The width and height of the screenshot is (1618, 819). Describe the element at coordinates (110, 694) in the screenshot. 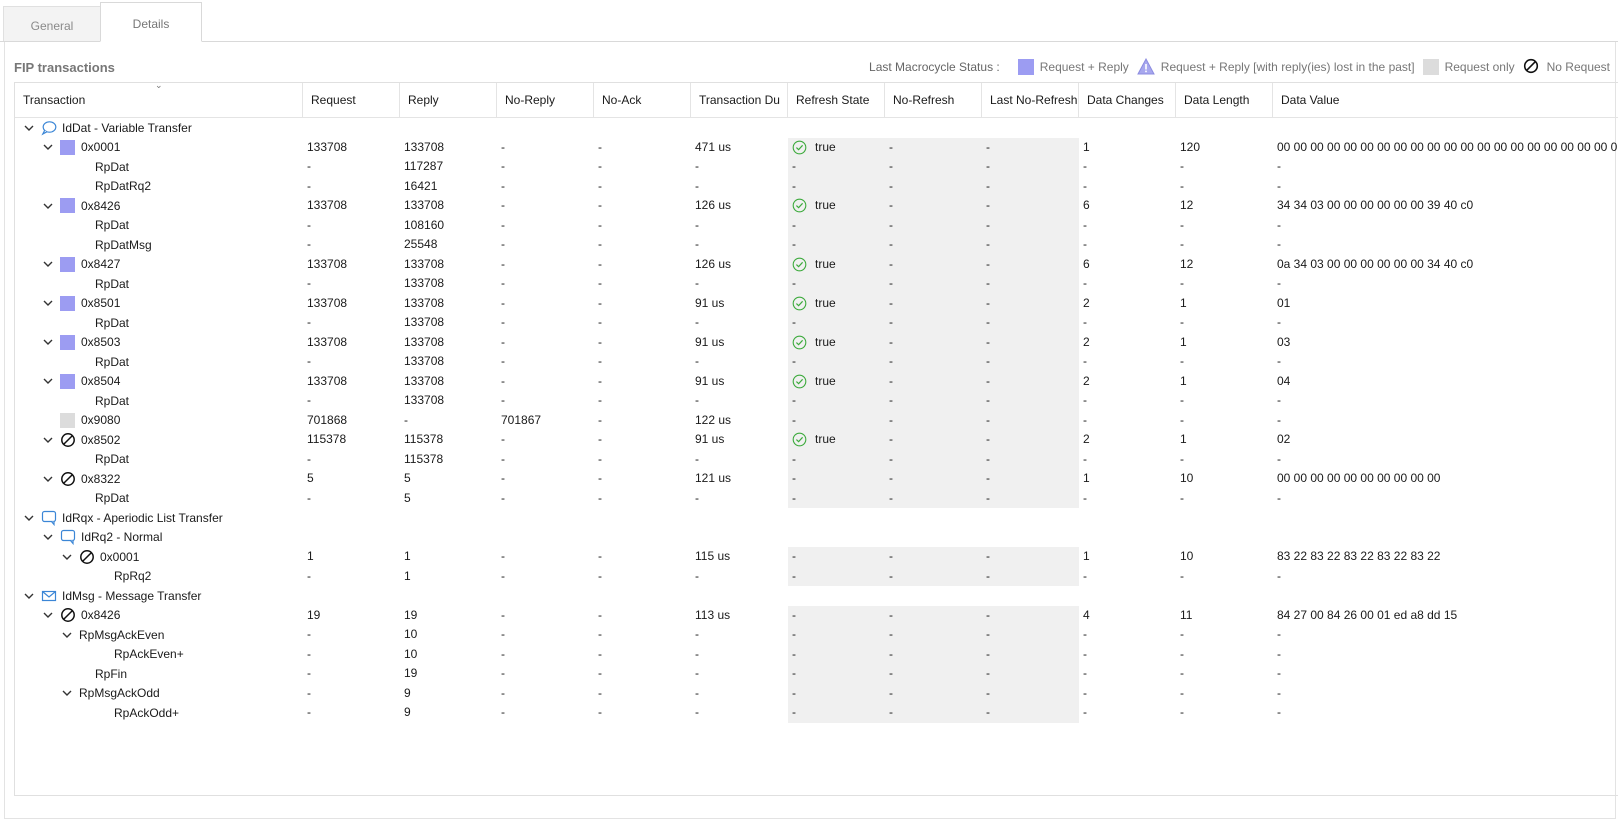

I see `transaction-cell: RpMsgAckOdd` at that location.